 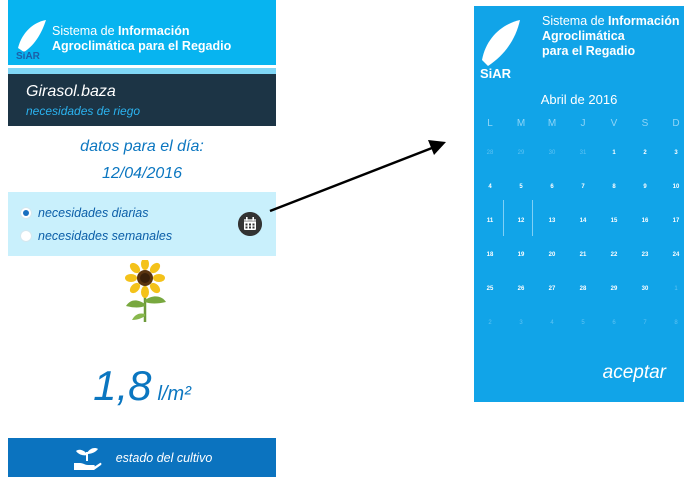 What do you see at coordinates (634, 373) in the screenshot?
I see `accept-button: aceptar` at bounding box center [634, 373].